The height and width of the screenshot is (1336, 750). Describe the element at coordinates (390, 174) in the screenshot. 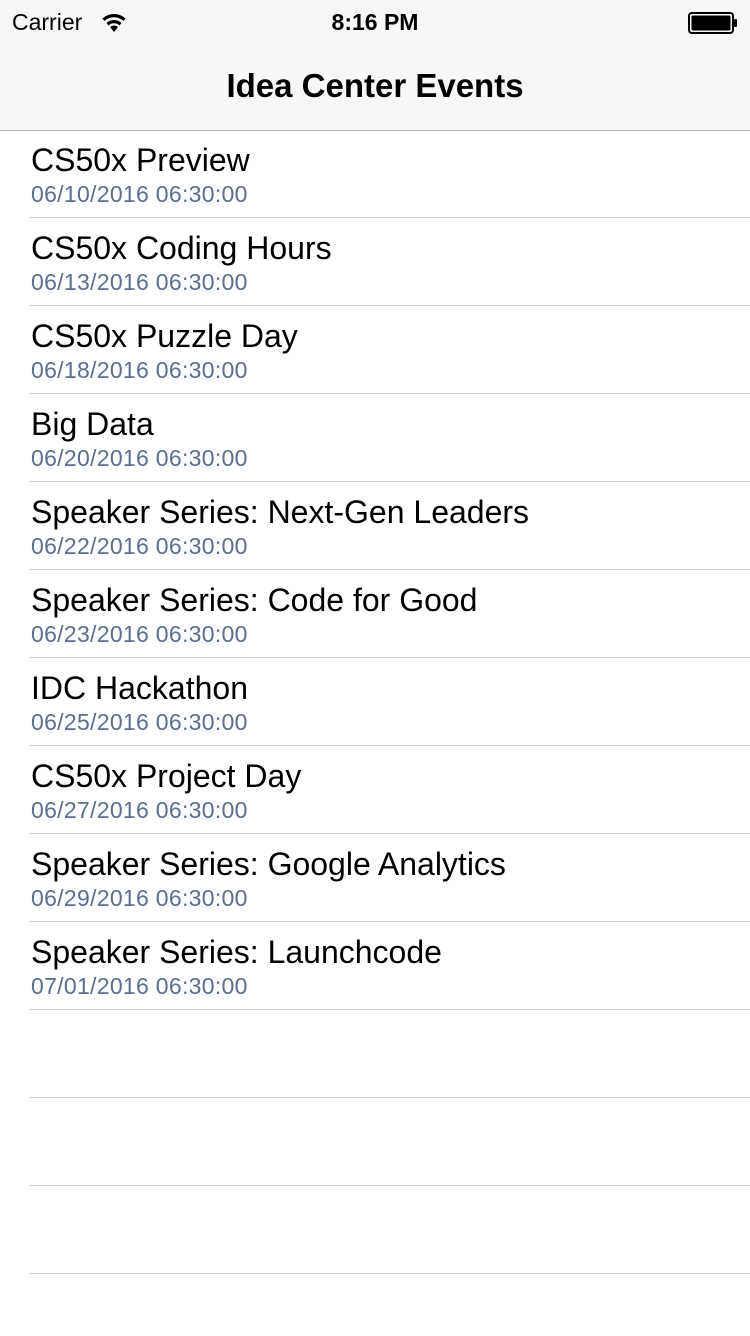

I see `table-row: CS50x Preview 06/10/2016 06:30:00` at that location.